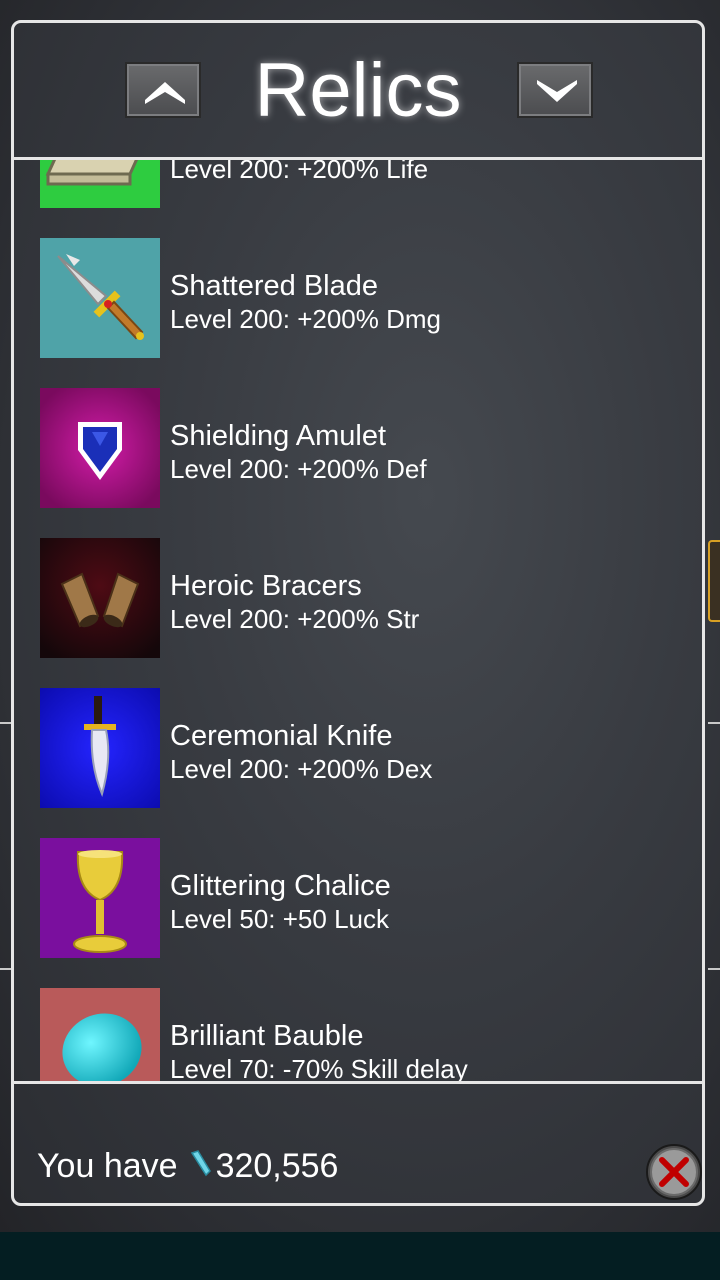 The width and height of the screenshot is (720, 1280). Describe the element at coordinates (301, 769) in the screenshot. I see `relic-description: Level 200: +200% Dex` at that location.